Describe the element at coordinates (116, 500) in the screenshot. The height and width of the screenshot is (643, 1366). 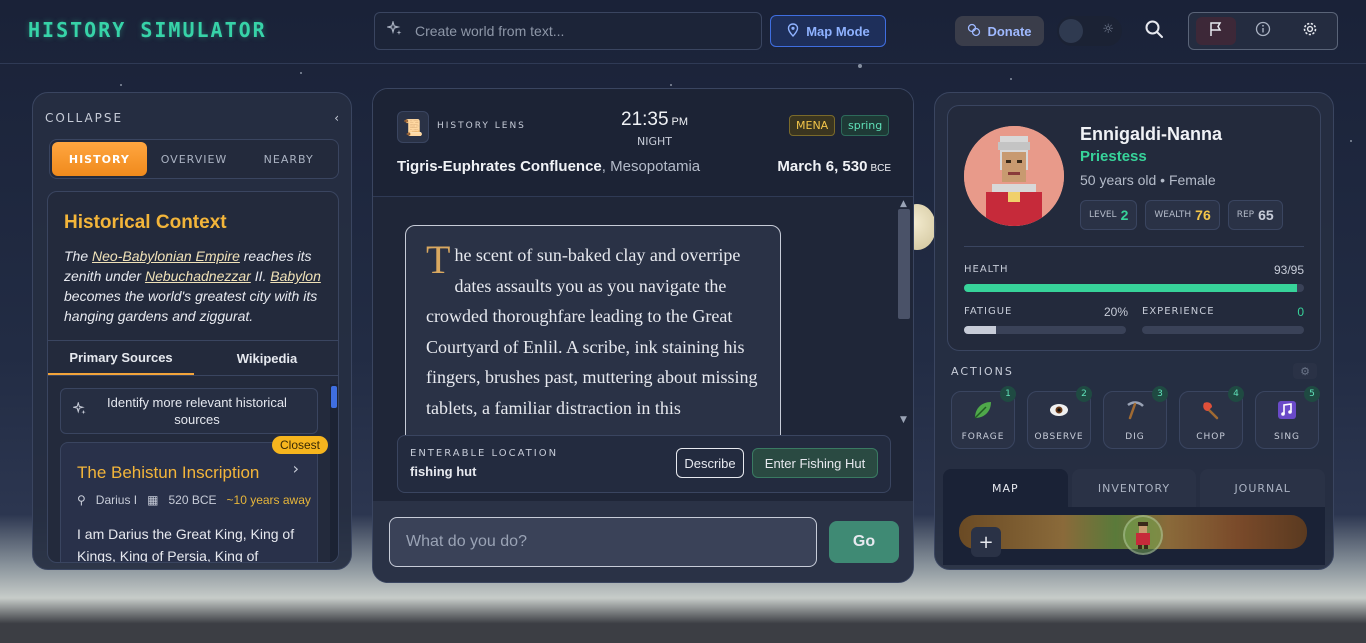
I see `source-author: Darius I` at that location.